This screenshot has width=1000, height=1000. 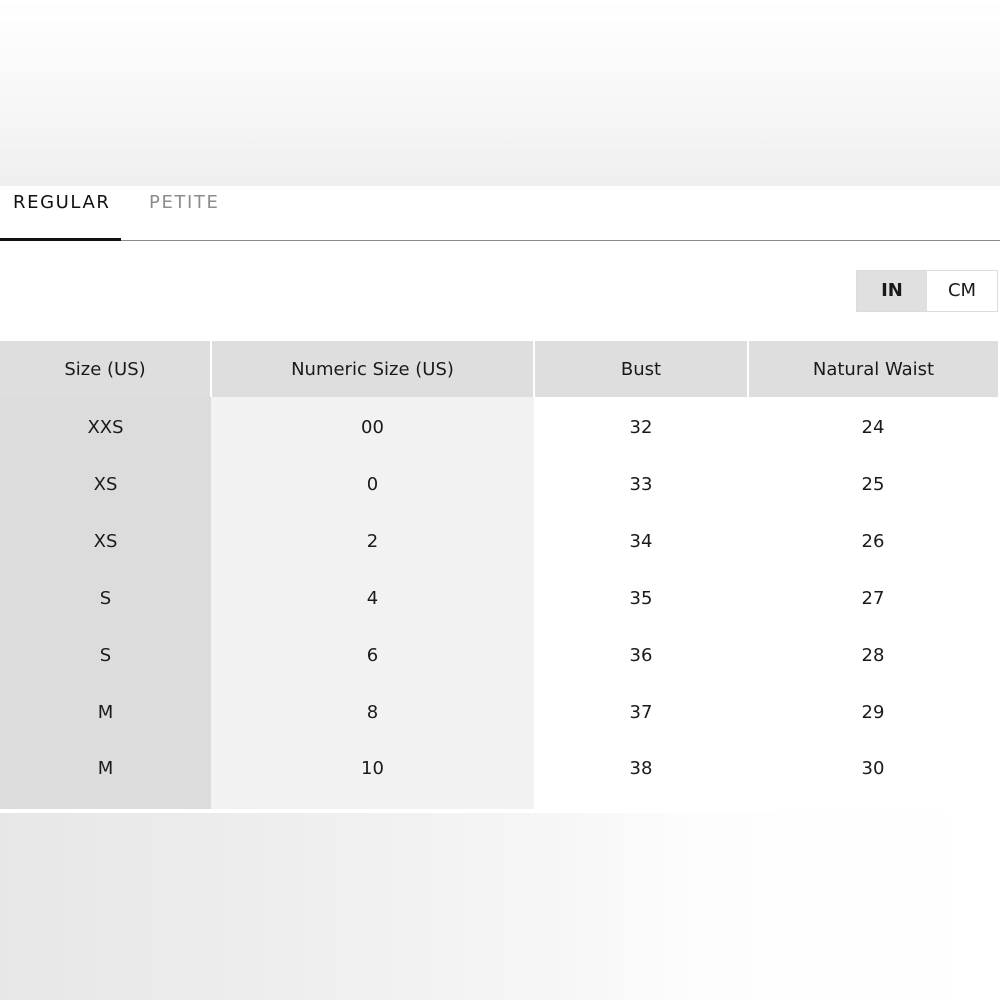 What do you see at coordinates (873, 541) in the screenshot?
I see `cell-waist: 26` at bounding box center [873, 541].